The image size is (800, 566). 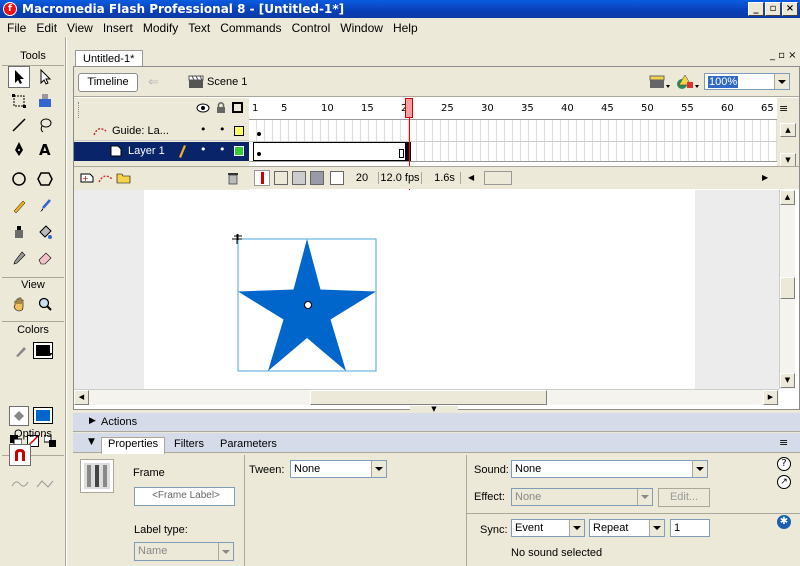 What do you see at coordinates (548, 528) in the screenshot?
I see `sync-select: Event` at bounding box center [548, 528].